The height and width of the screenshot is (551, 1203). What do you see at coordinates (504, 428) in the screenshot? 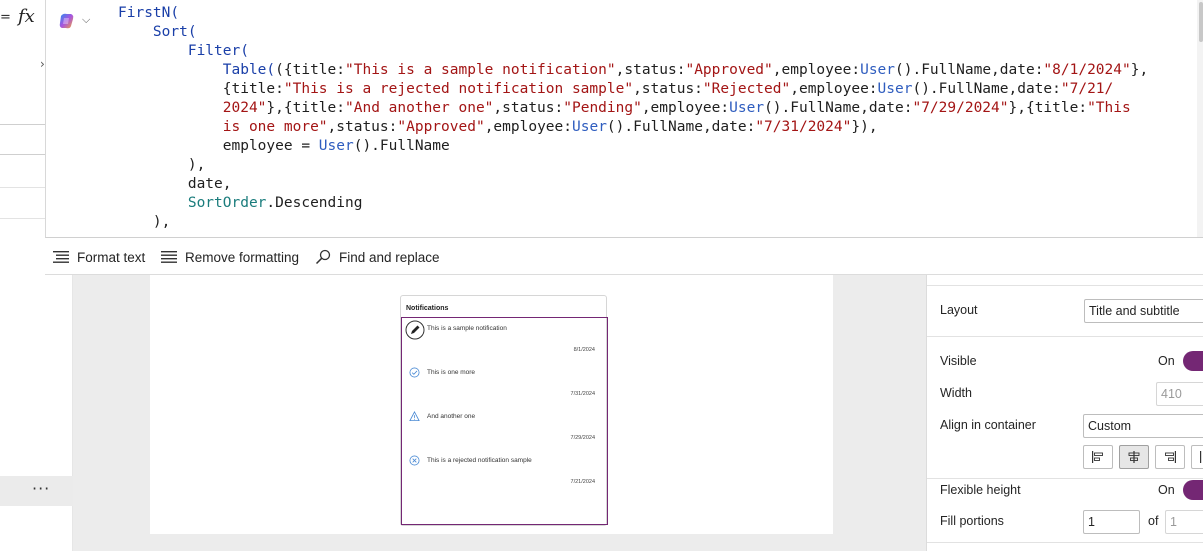
I see `notification-item: And another one 7/29/2024` at bounding box center [504, 428].